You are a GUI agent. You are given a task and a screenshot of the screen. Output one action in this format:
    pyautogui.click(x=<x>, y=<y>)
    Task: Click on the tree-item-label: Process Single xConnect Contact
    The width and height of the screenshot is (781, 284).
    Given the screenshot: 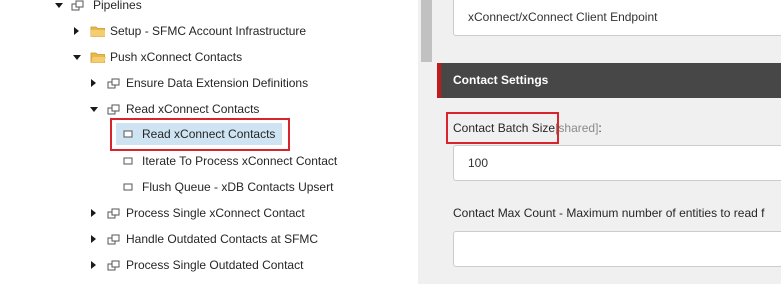 What is the action you would take?
    pyautogui.click(x=215, y=213)
    